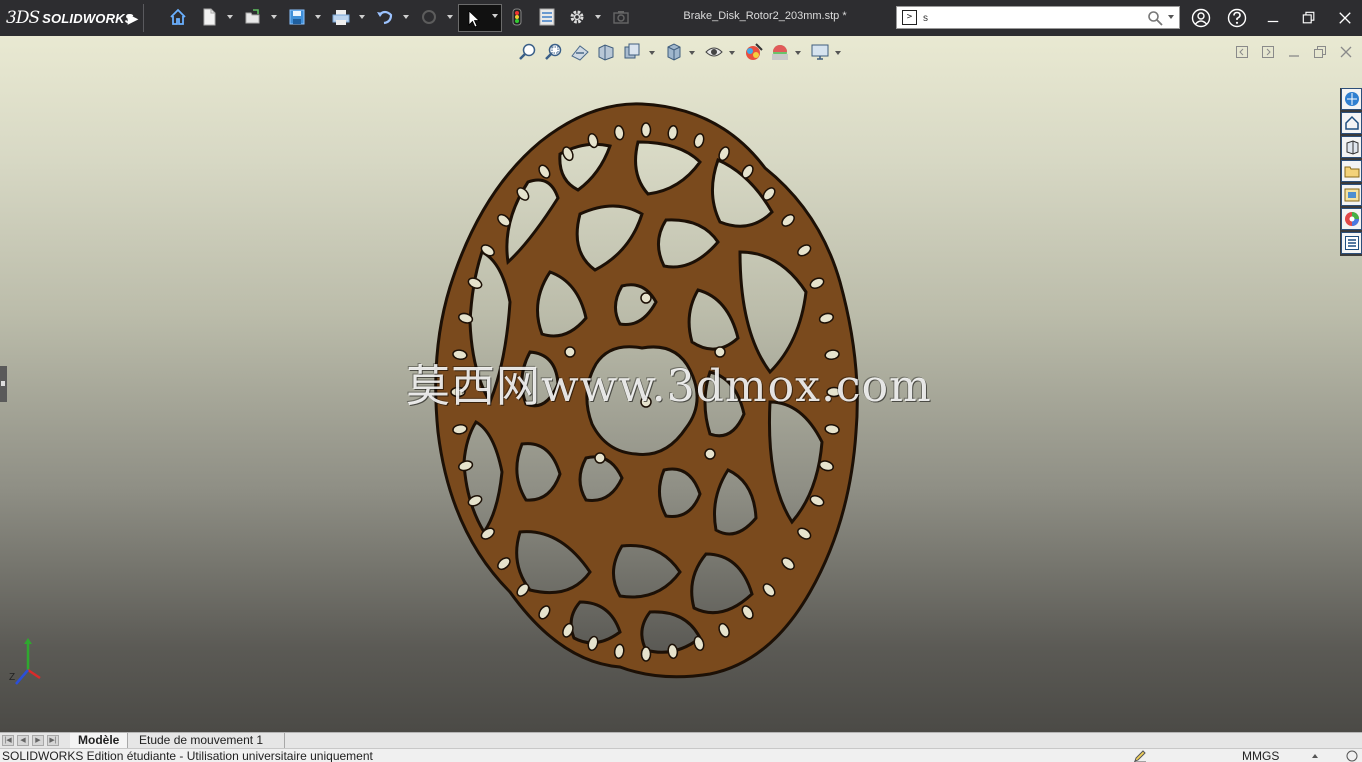 The image size is (1362, 762). What do you see at coordinates (1242, 52) in the screenshot?
I see `view-collapse-left-icon` at bounding box center [1242, 52].